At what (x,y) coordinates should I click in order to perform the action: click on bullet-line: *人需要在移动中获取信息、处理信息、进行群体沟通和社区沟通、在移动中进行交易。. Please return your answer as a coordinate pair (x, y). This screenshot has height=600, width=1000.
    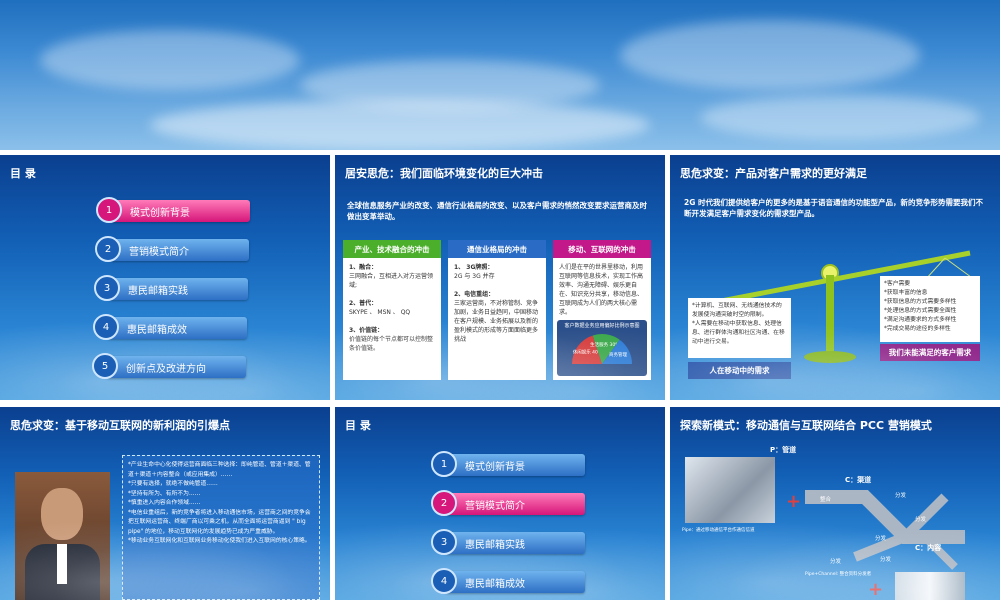
    Looking at the image, I should click on (738, 333).